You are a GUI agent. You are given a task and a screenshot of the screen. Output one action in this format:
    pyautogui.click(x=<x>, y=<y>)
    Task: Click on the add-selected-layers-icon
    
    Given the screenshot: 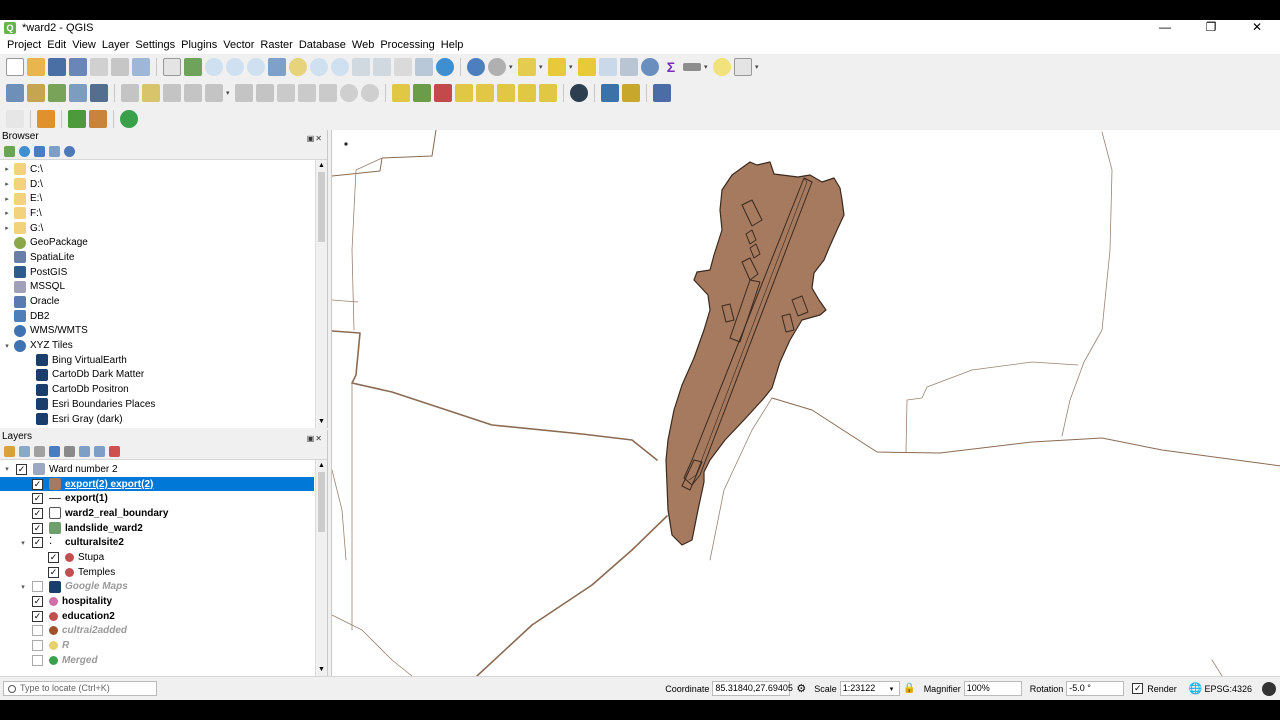 What is the action you would take?
    pyautogui.click(x=9, y=151)
    